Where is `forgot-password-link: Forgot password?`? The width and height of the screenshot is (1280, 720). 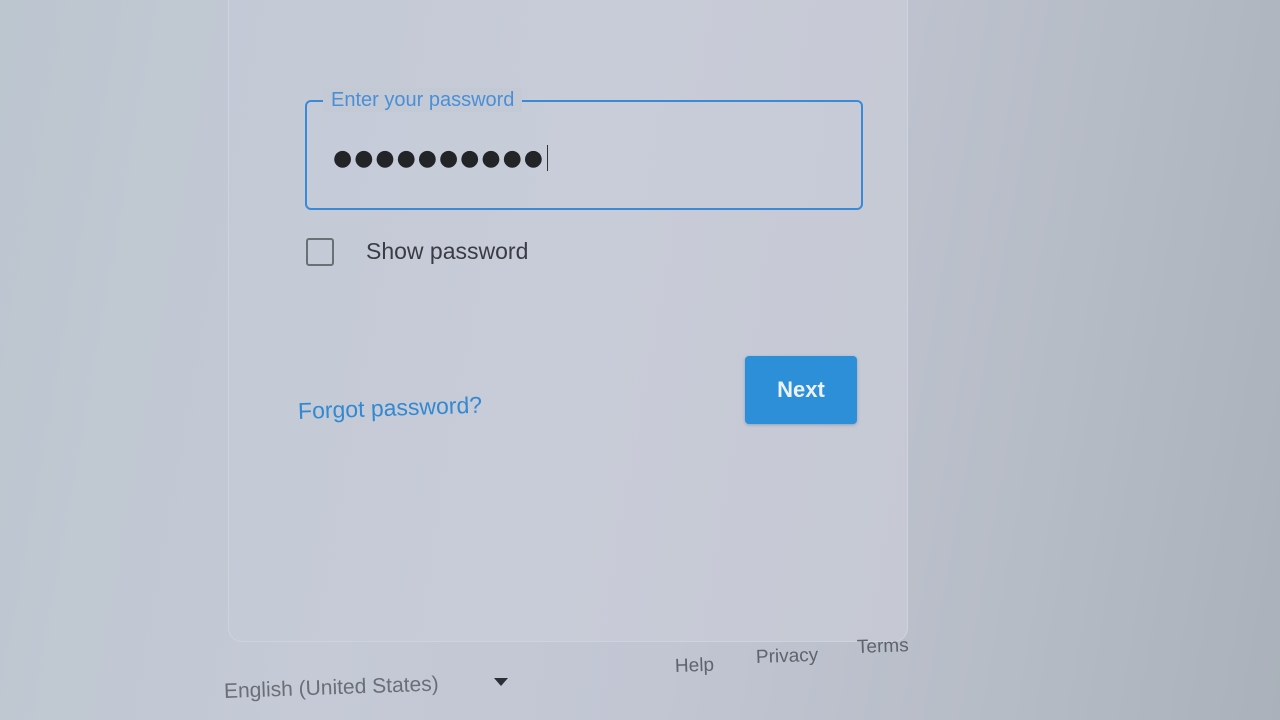 forgot-password-link: Forgot password? is located at coordinates (390, 408).